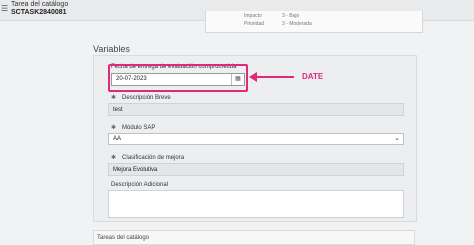 This screenshot has height=245, width=474. Describe the element at coordinates (140, 185) in the screenshot. I see `additional-description-label: Descripción Adicional` at that location.